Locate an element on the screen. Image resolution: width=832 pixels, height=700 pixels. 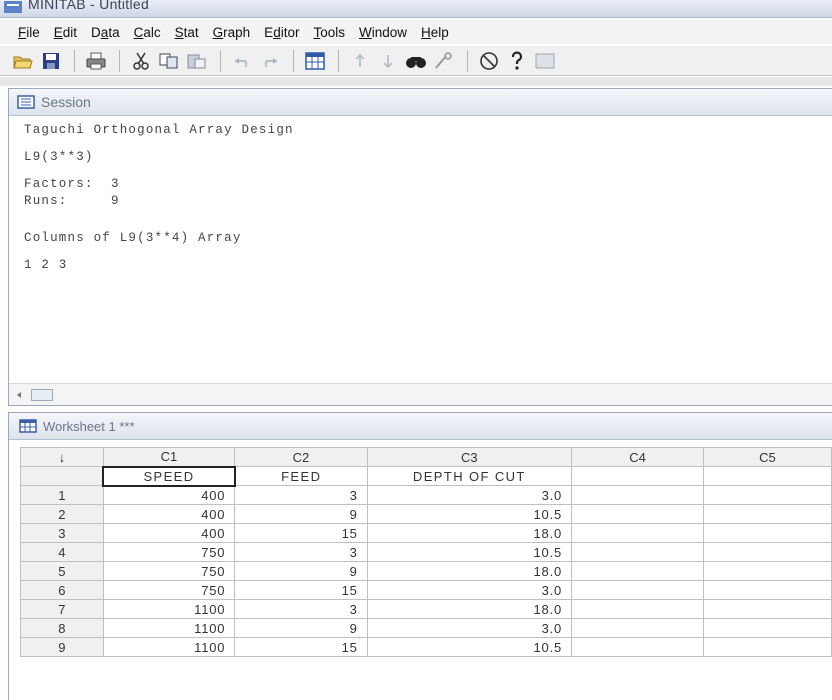
info-icon is located at coordinates (545, 61).